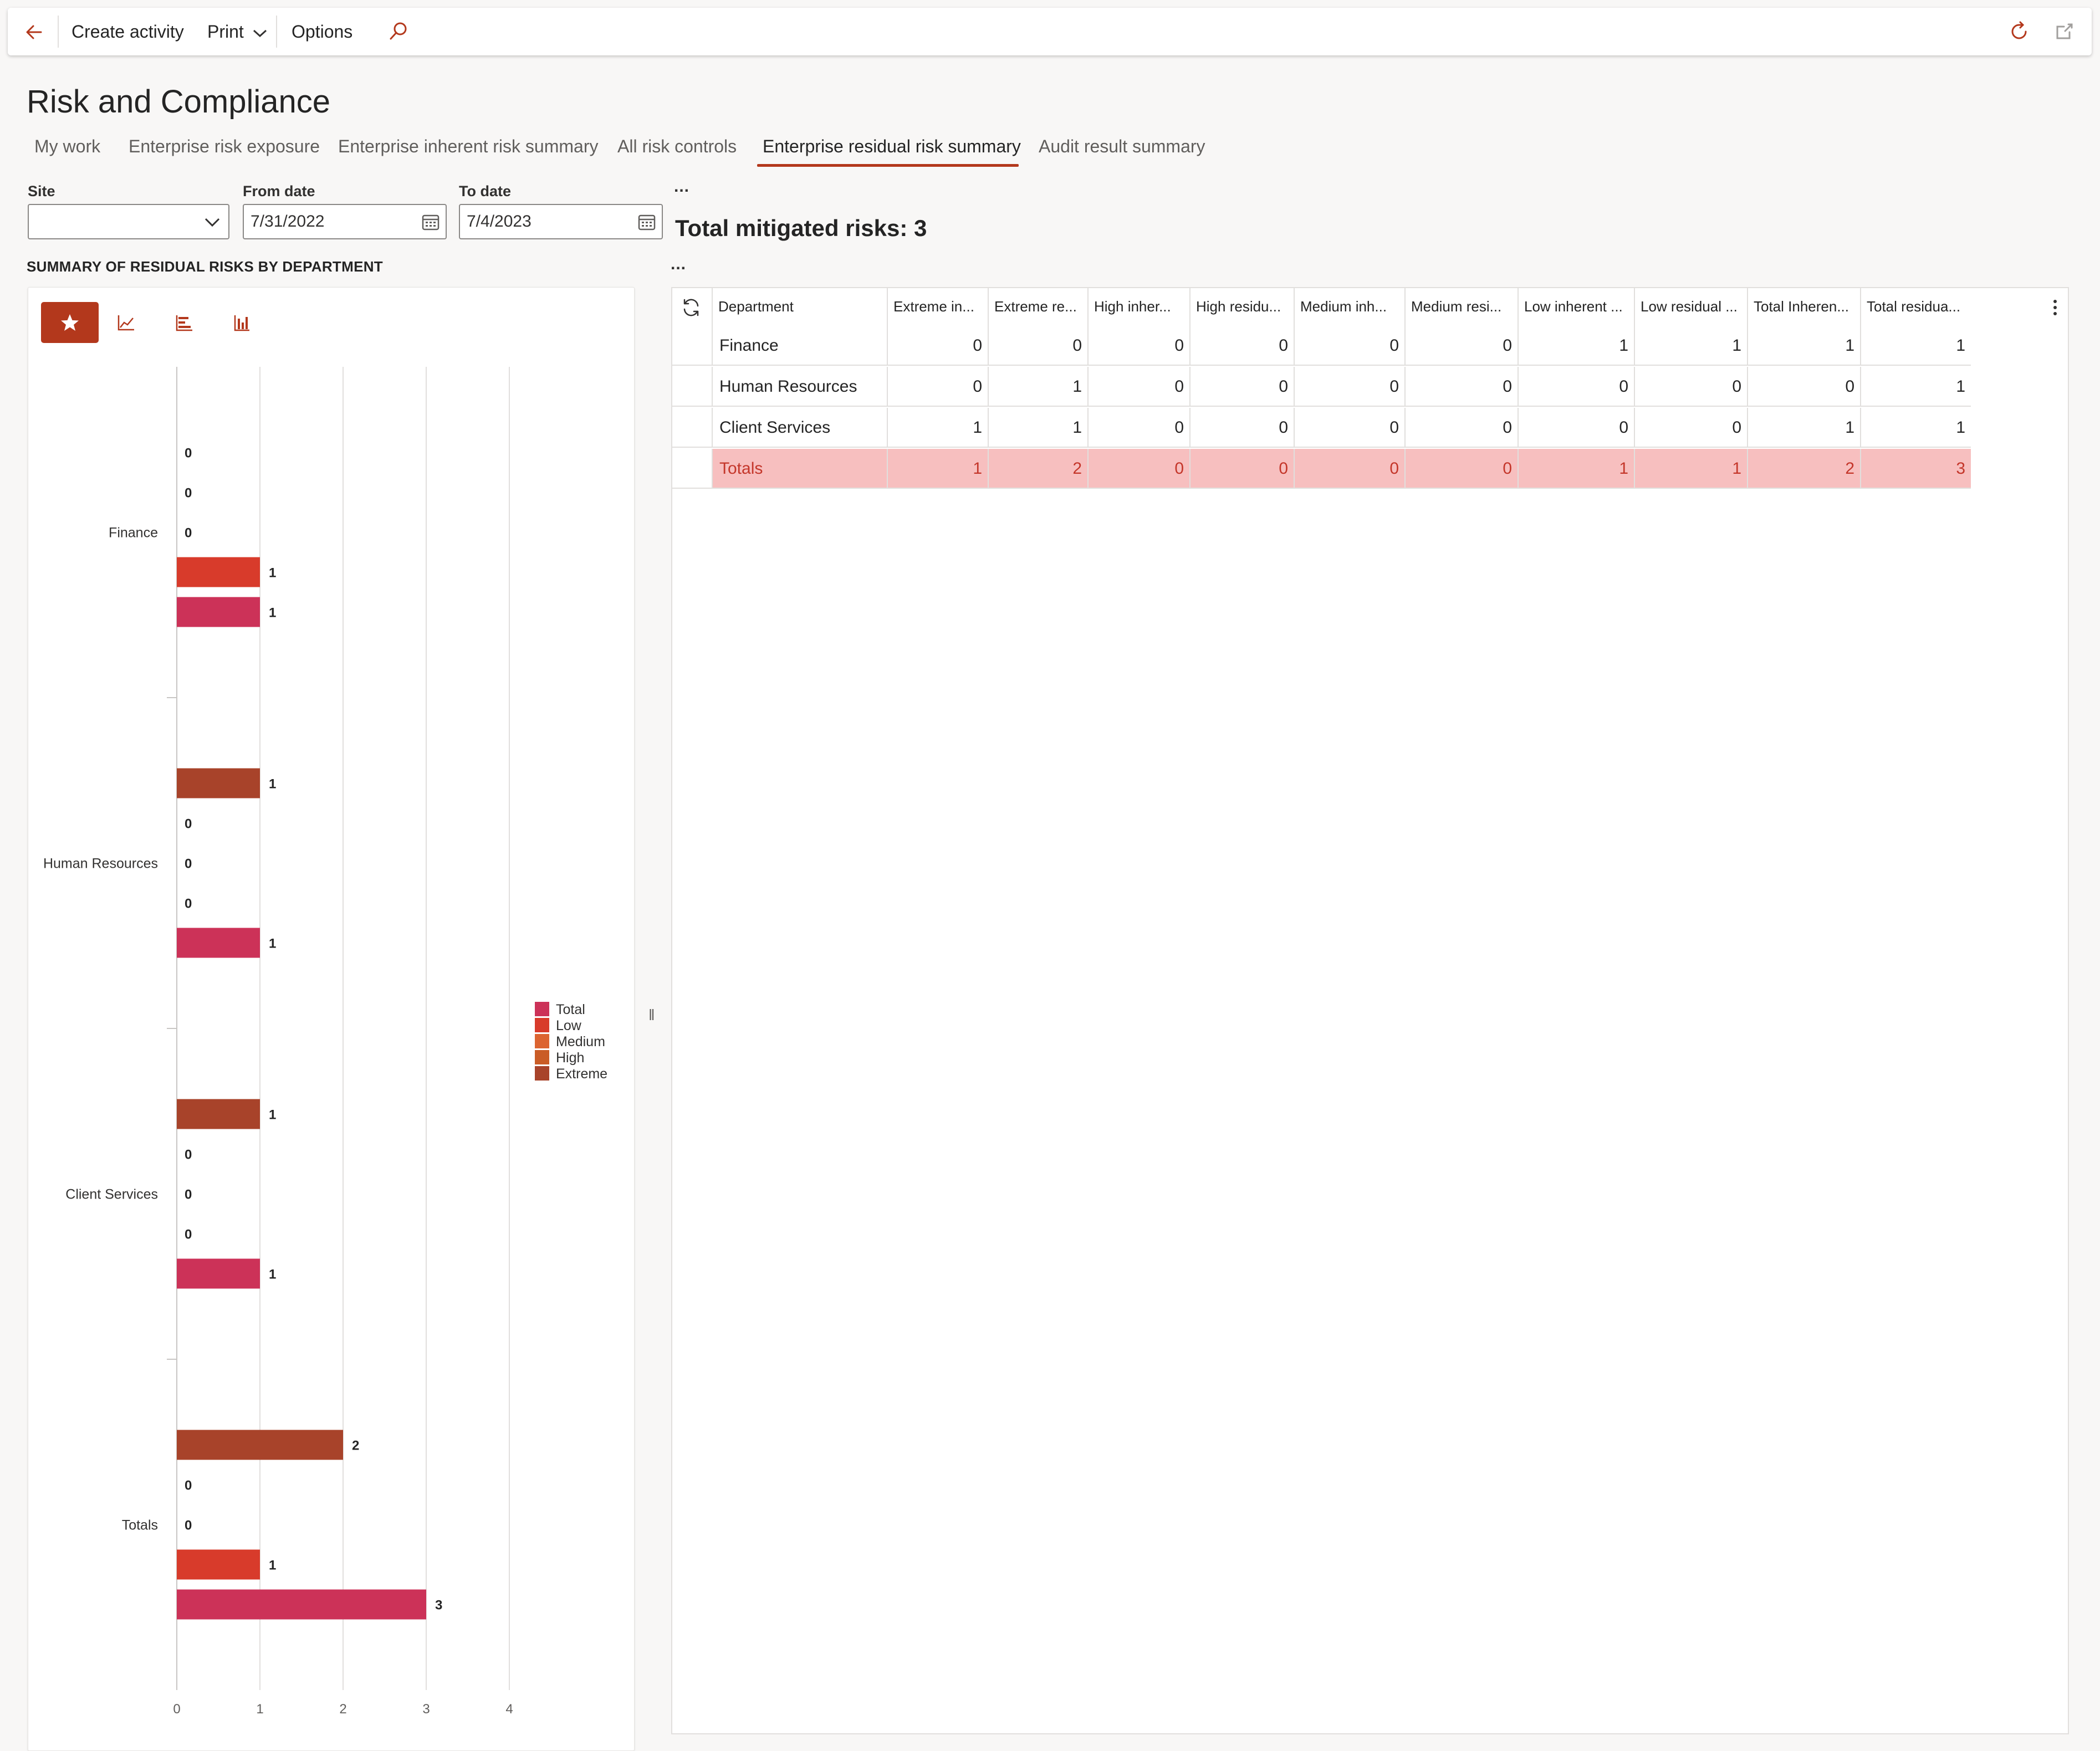 This screenshot has width=2100, height=1751. Describe the element at coordinates (279, 191) in the screenshot. I see `from-date-label: From date` at that location.